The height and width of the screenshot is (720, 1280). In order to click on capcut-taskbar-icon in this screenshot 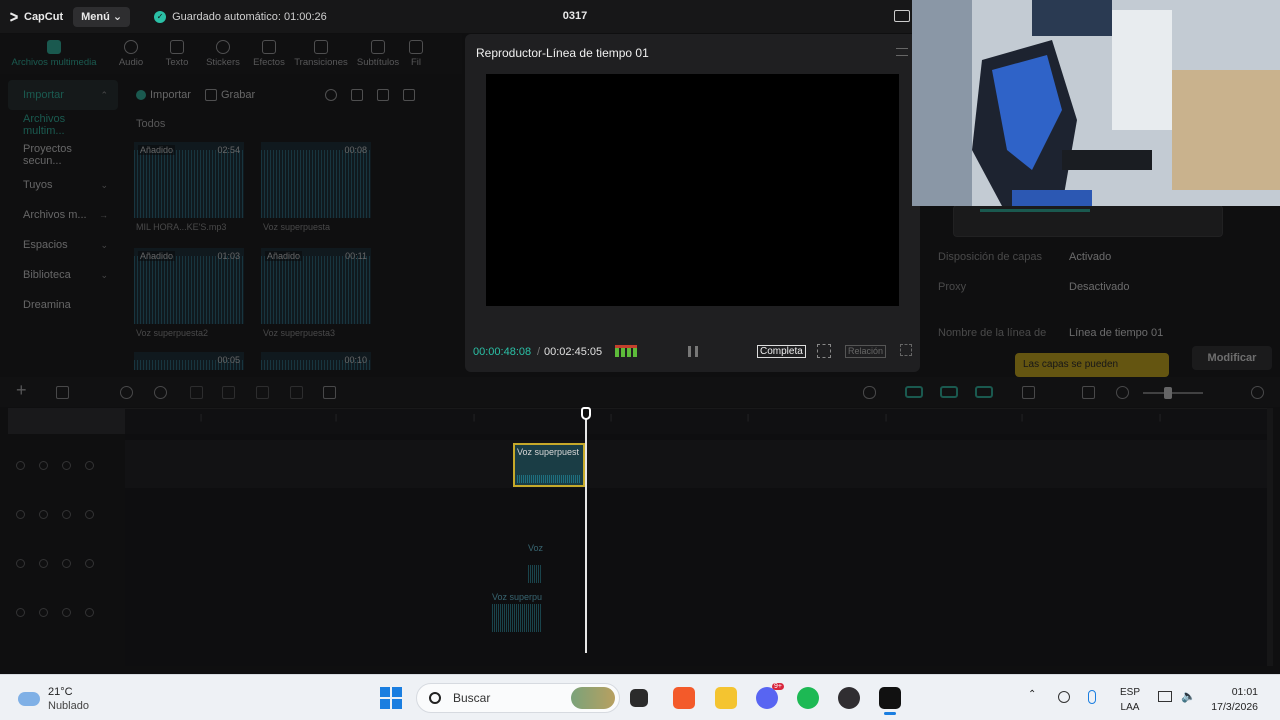, I will do `click(890, 701)`.